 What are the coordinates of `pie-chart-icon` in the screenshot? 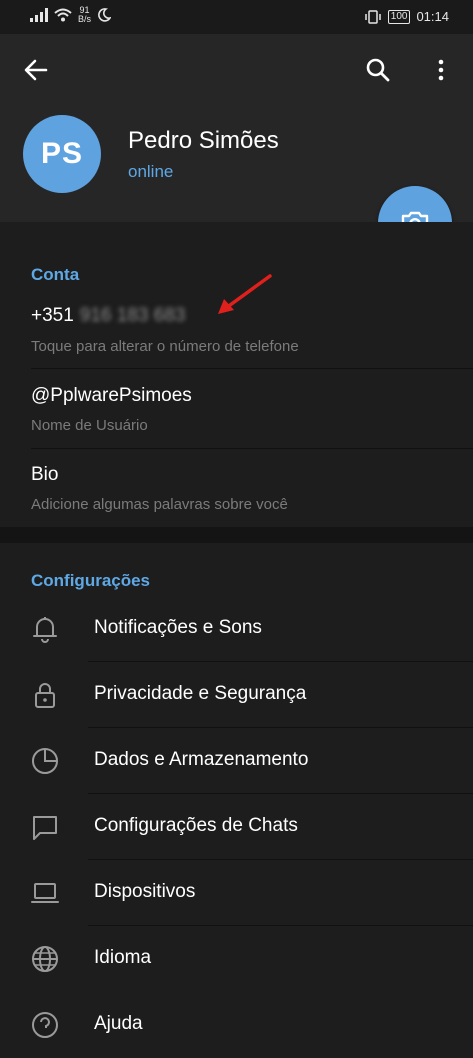 It's located at (45, 761).